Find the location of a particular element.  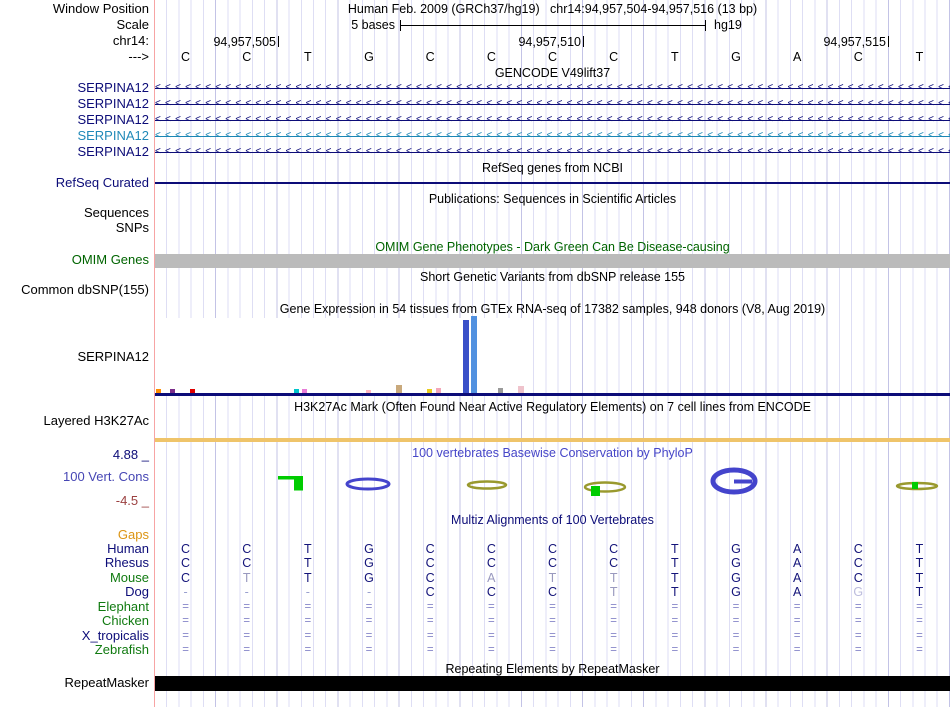

mz-x_tropicalis-10: = is located at coordinates (797, 636).